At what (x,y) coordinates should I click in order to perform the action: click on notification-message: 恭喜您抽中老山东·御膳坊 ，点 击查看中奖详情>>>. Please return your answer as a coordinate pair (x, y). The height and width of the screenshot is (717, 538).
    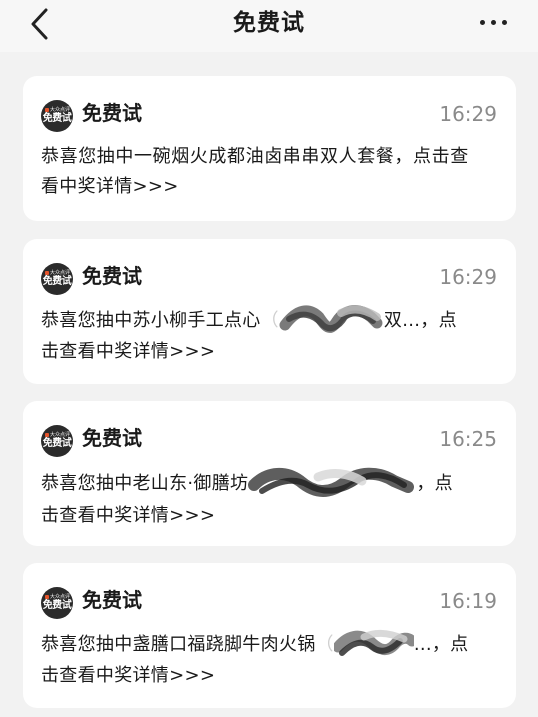
    Looking at the image, I should click on (268, 499).